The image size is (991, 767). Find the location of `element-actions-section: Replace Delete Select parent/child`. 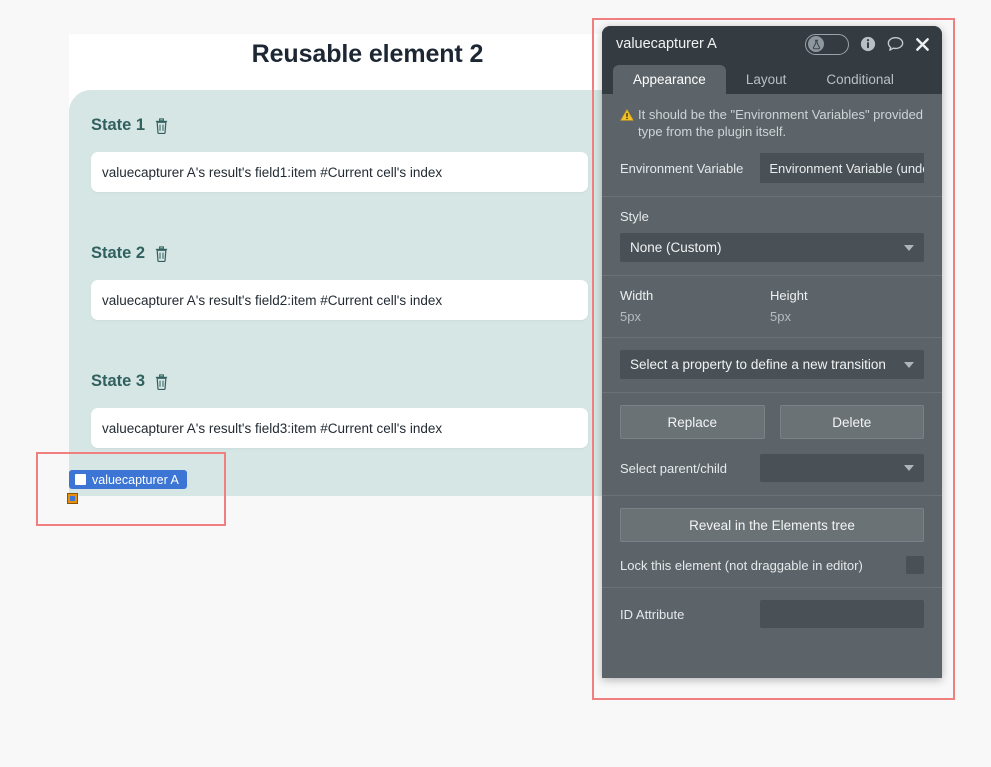

element-actions-section: Replace Delete Select parent/child is located at coordinates (772, 444).